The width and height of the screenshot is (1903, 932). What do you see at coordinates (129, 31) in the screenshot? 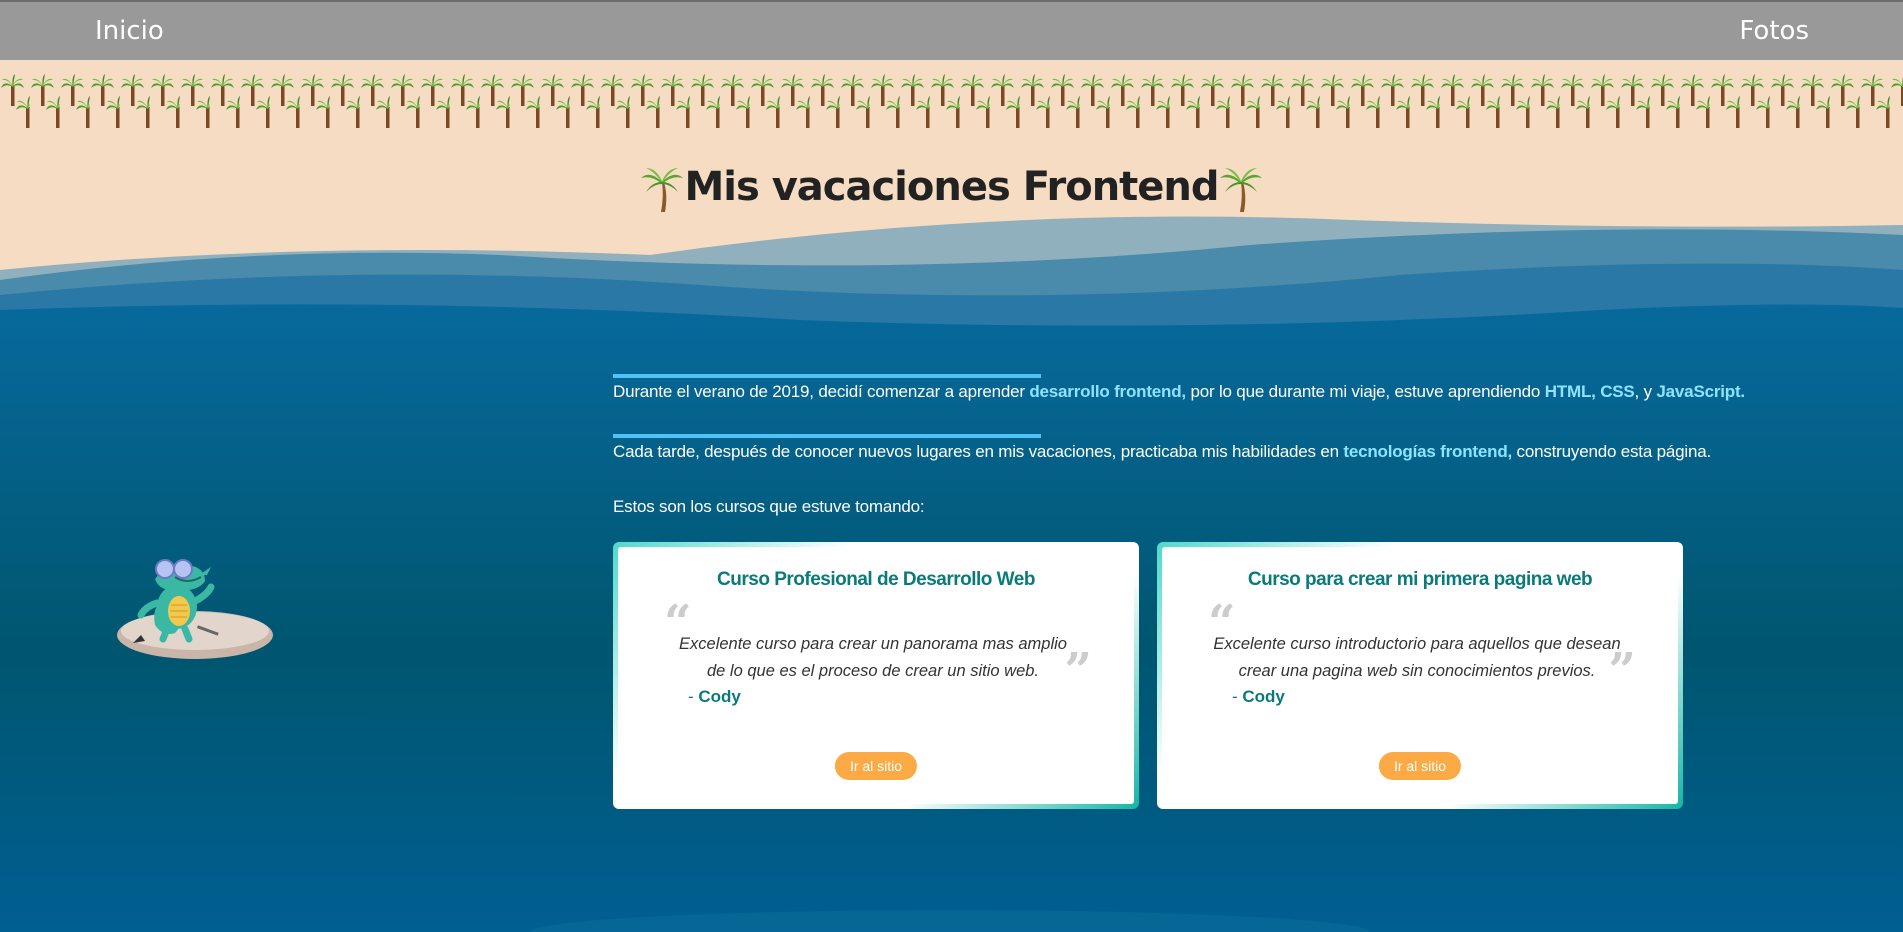
I see `nav-link-inicio: Inicio` at bounding box center [129, 31].